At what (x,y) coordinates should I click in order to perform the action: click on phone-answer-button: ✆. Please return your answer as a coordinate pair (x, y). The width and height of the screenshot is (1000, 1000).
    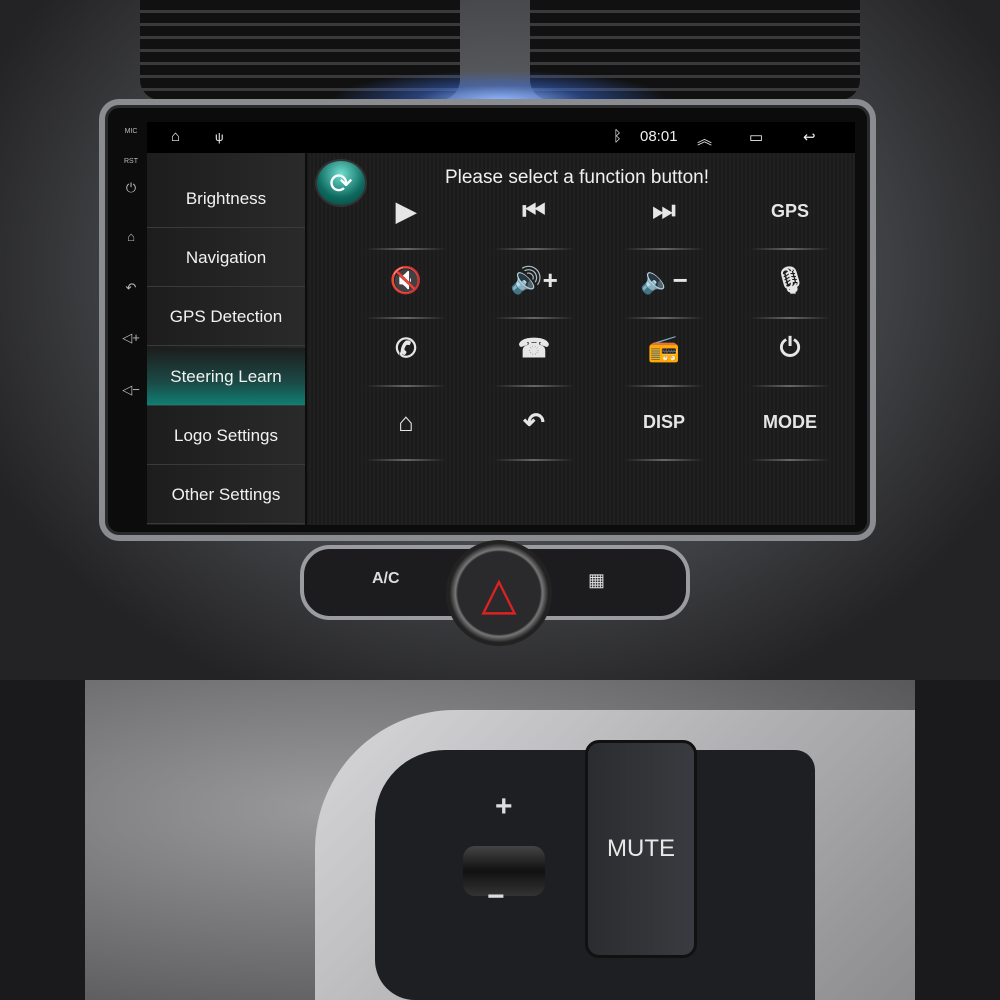
    Looking at the image, I should click on (406, 355).